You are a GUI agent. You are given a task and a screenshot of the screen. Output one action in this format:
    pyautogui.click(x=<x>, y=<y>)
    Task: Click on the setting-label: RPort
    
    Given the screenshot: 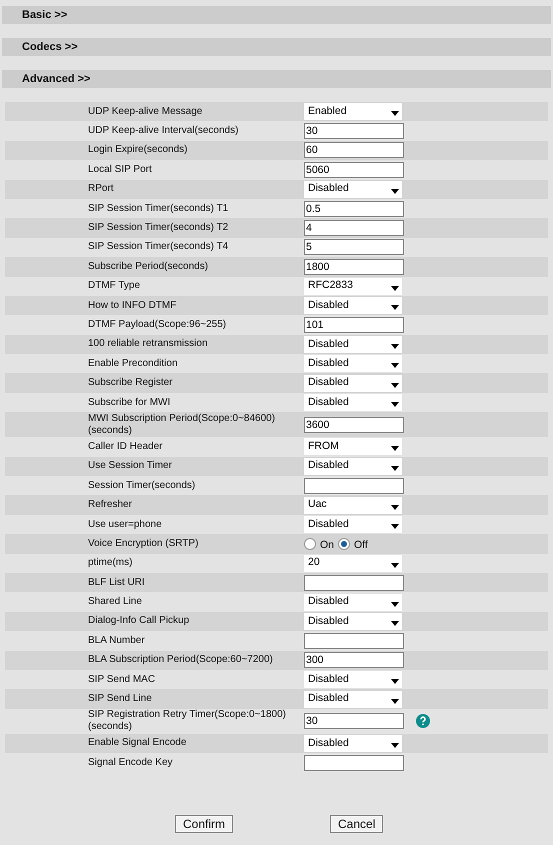 What is the action you would take?
    pyautogui.click(x=101, y=189)
    